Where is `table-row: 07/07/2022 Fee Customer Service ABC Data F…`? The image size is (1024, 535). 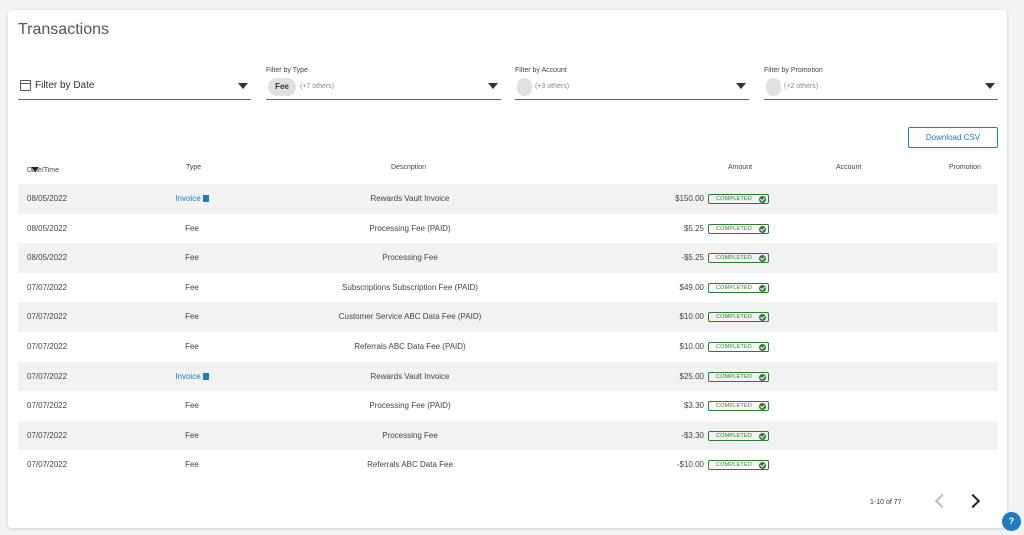 table-row: 07/07/2022 Fee Customer Service ABC Data F… is located at coordinates (508, 317).